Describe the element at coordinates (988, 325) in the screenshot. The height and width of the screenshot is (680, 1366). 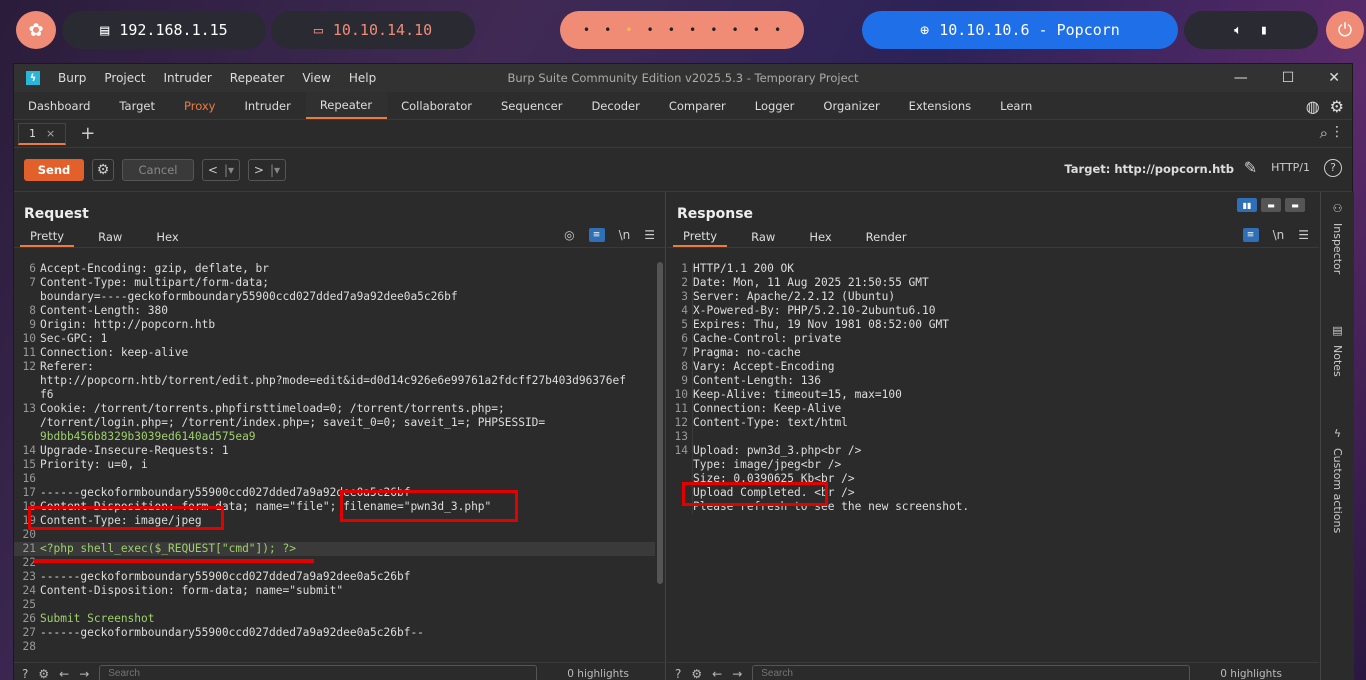
I see `code-line: 5 Expires: Thu, 19 Nov 1981 08:52:00 GMT` at that location.